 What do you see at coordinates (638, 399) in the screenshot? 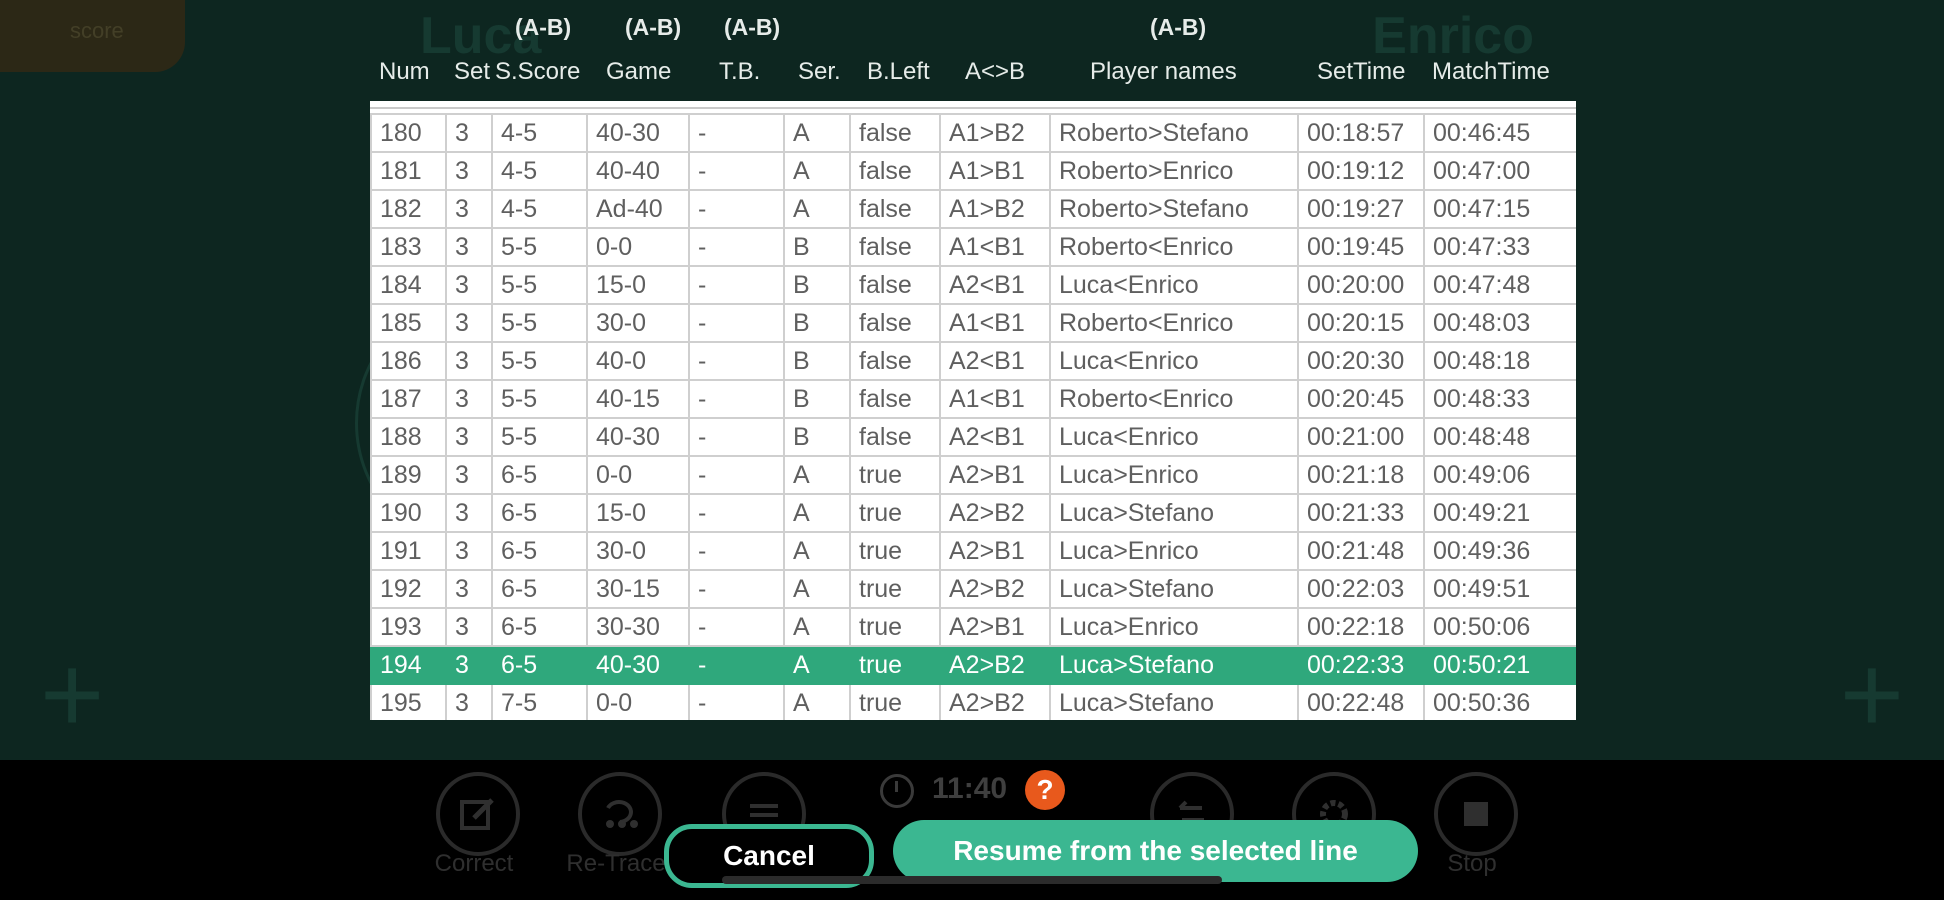
I see `cell-game: 40-15` at bounding box center [638, 399].